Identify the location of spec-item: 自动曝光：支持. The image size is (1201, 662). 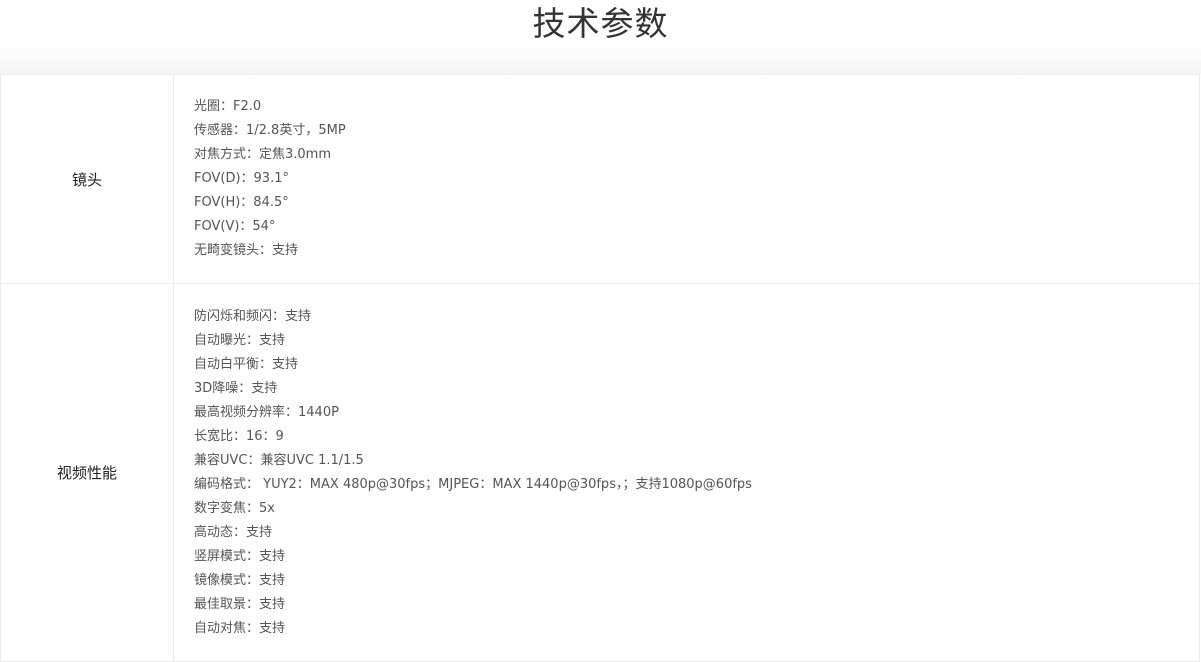
(240, 340).